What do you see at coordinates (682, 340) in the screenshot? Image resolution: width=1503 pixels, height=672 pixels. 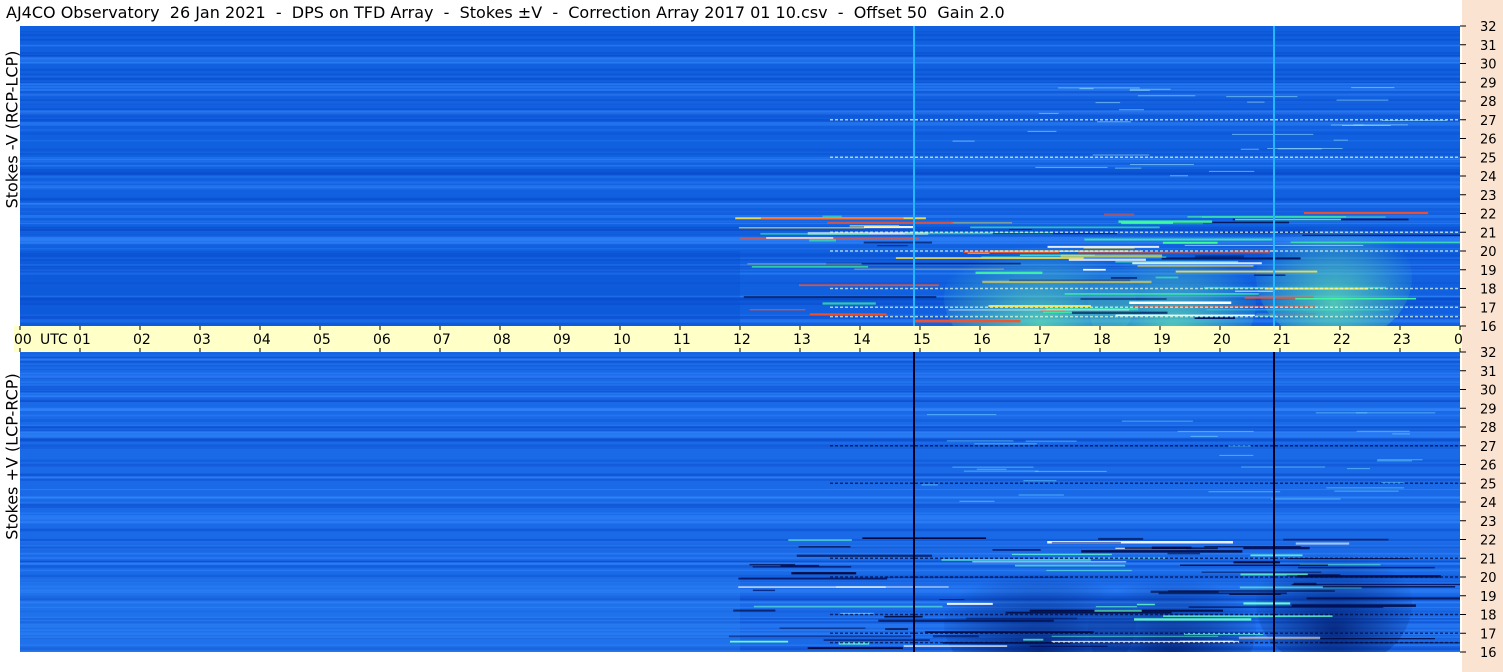 I see `utc-tick-label: 11` at bounding box center [682, 340].